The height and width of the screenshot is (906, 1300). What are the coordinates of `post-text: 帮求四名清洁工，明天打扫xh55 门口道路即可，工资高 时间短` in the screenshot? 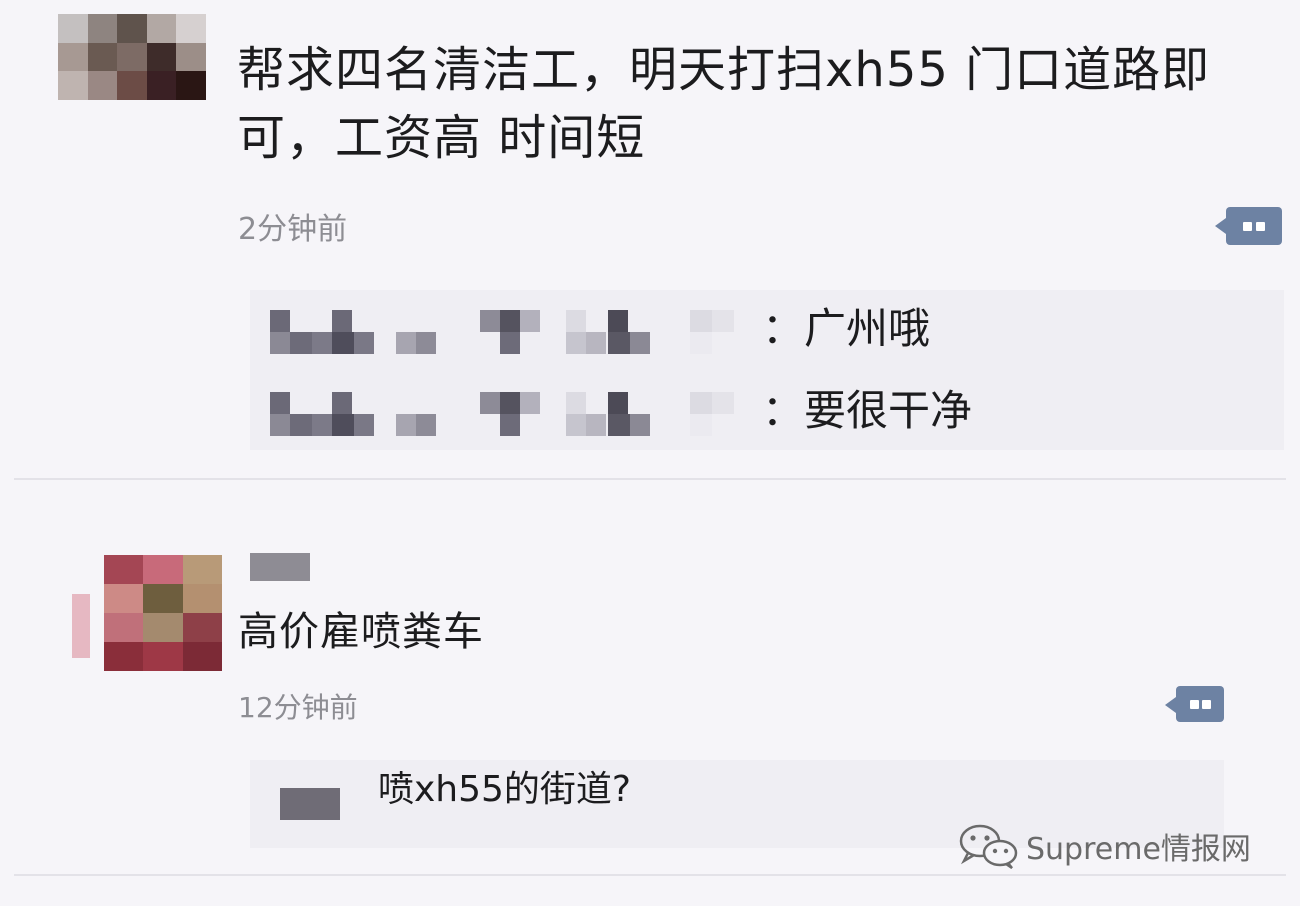 It's located at (724, 104).